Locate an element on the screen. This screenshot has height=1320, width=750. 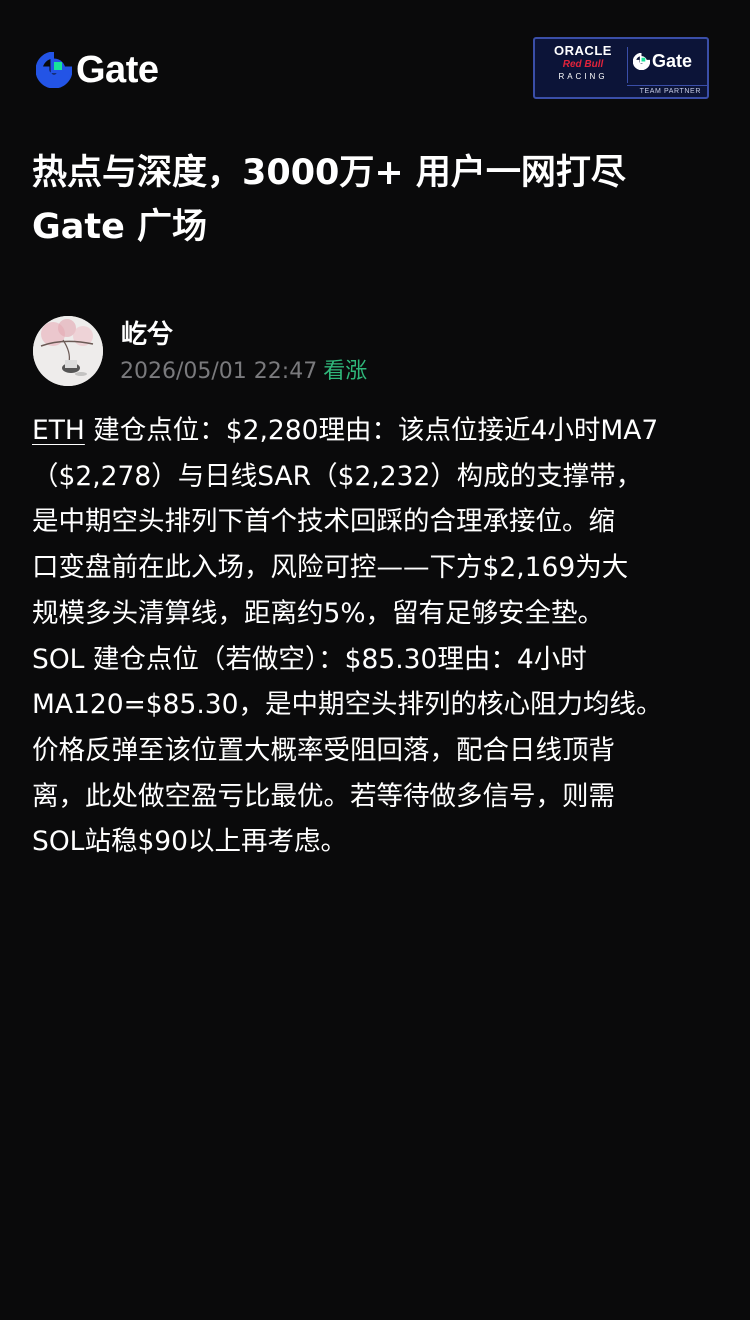
oracle-redbull-logo: ORACLE Red Bull RACING is located at coordinates (583, 63).